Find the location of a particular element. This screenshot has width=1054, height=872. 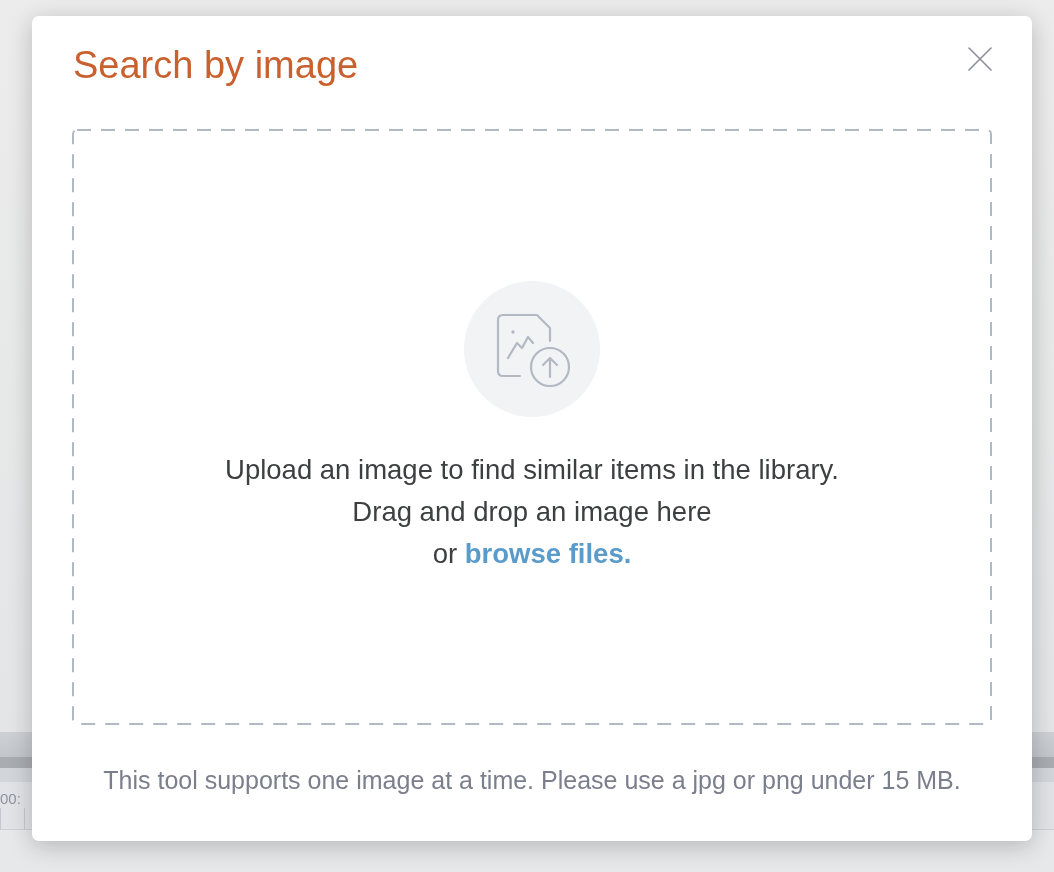

image-upload-icon is located at coordinates (532, 349).